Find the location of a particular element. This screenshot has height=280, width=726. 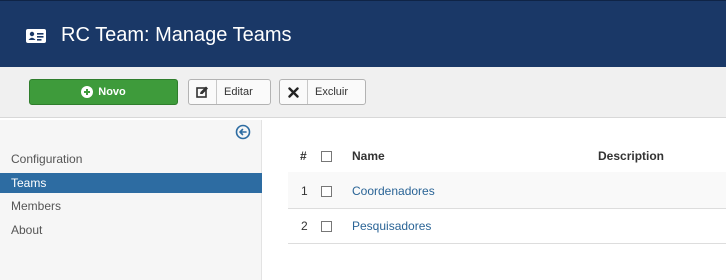

sidebar-item-configuration: Configuration is located at coordinates (131, 159).